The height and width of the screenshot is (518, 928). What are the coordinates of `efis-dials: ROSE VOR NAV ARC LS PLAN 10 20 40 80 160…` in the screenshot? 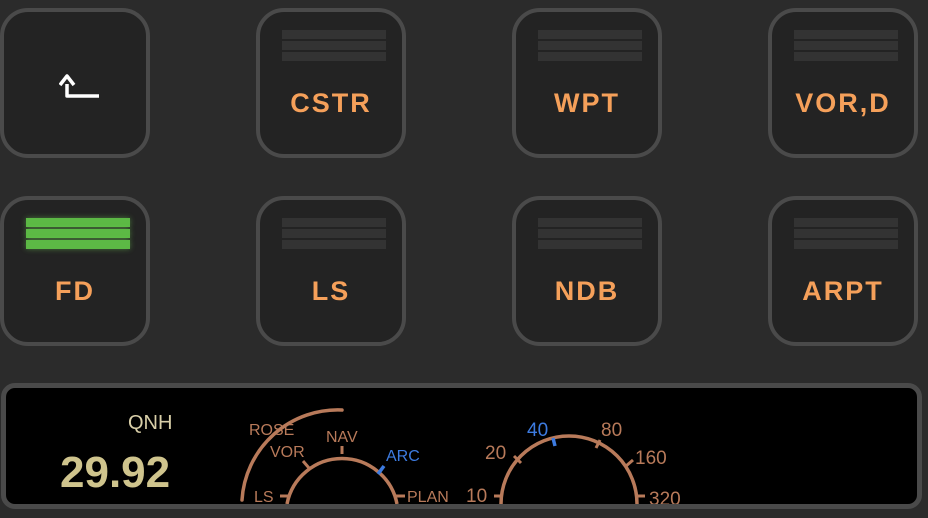 It's located at (460, 456).